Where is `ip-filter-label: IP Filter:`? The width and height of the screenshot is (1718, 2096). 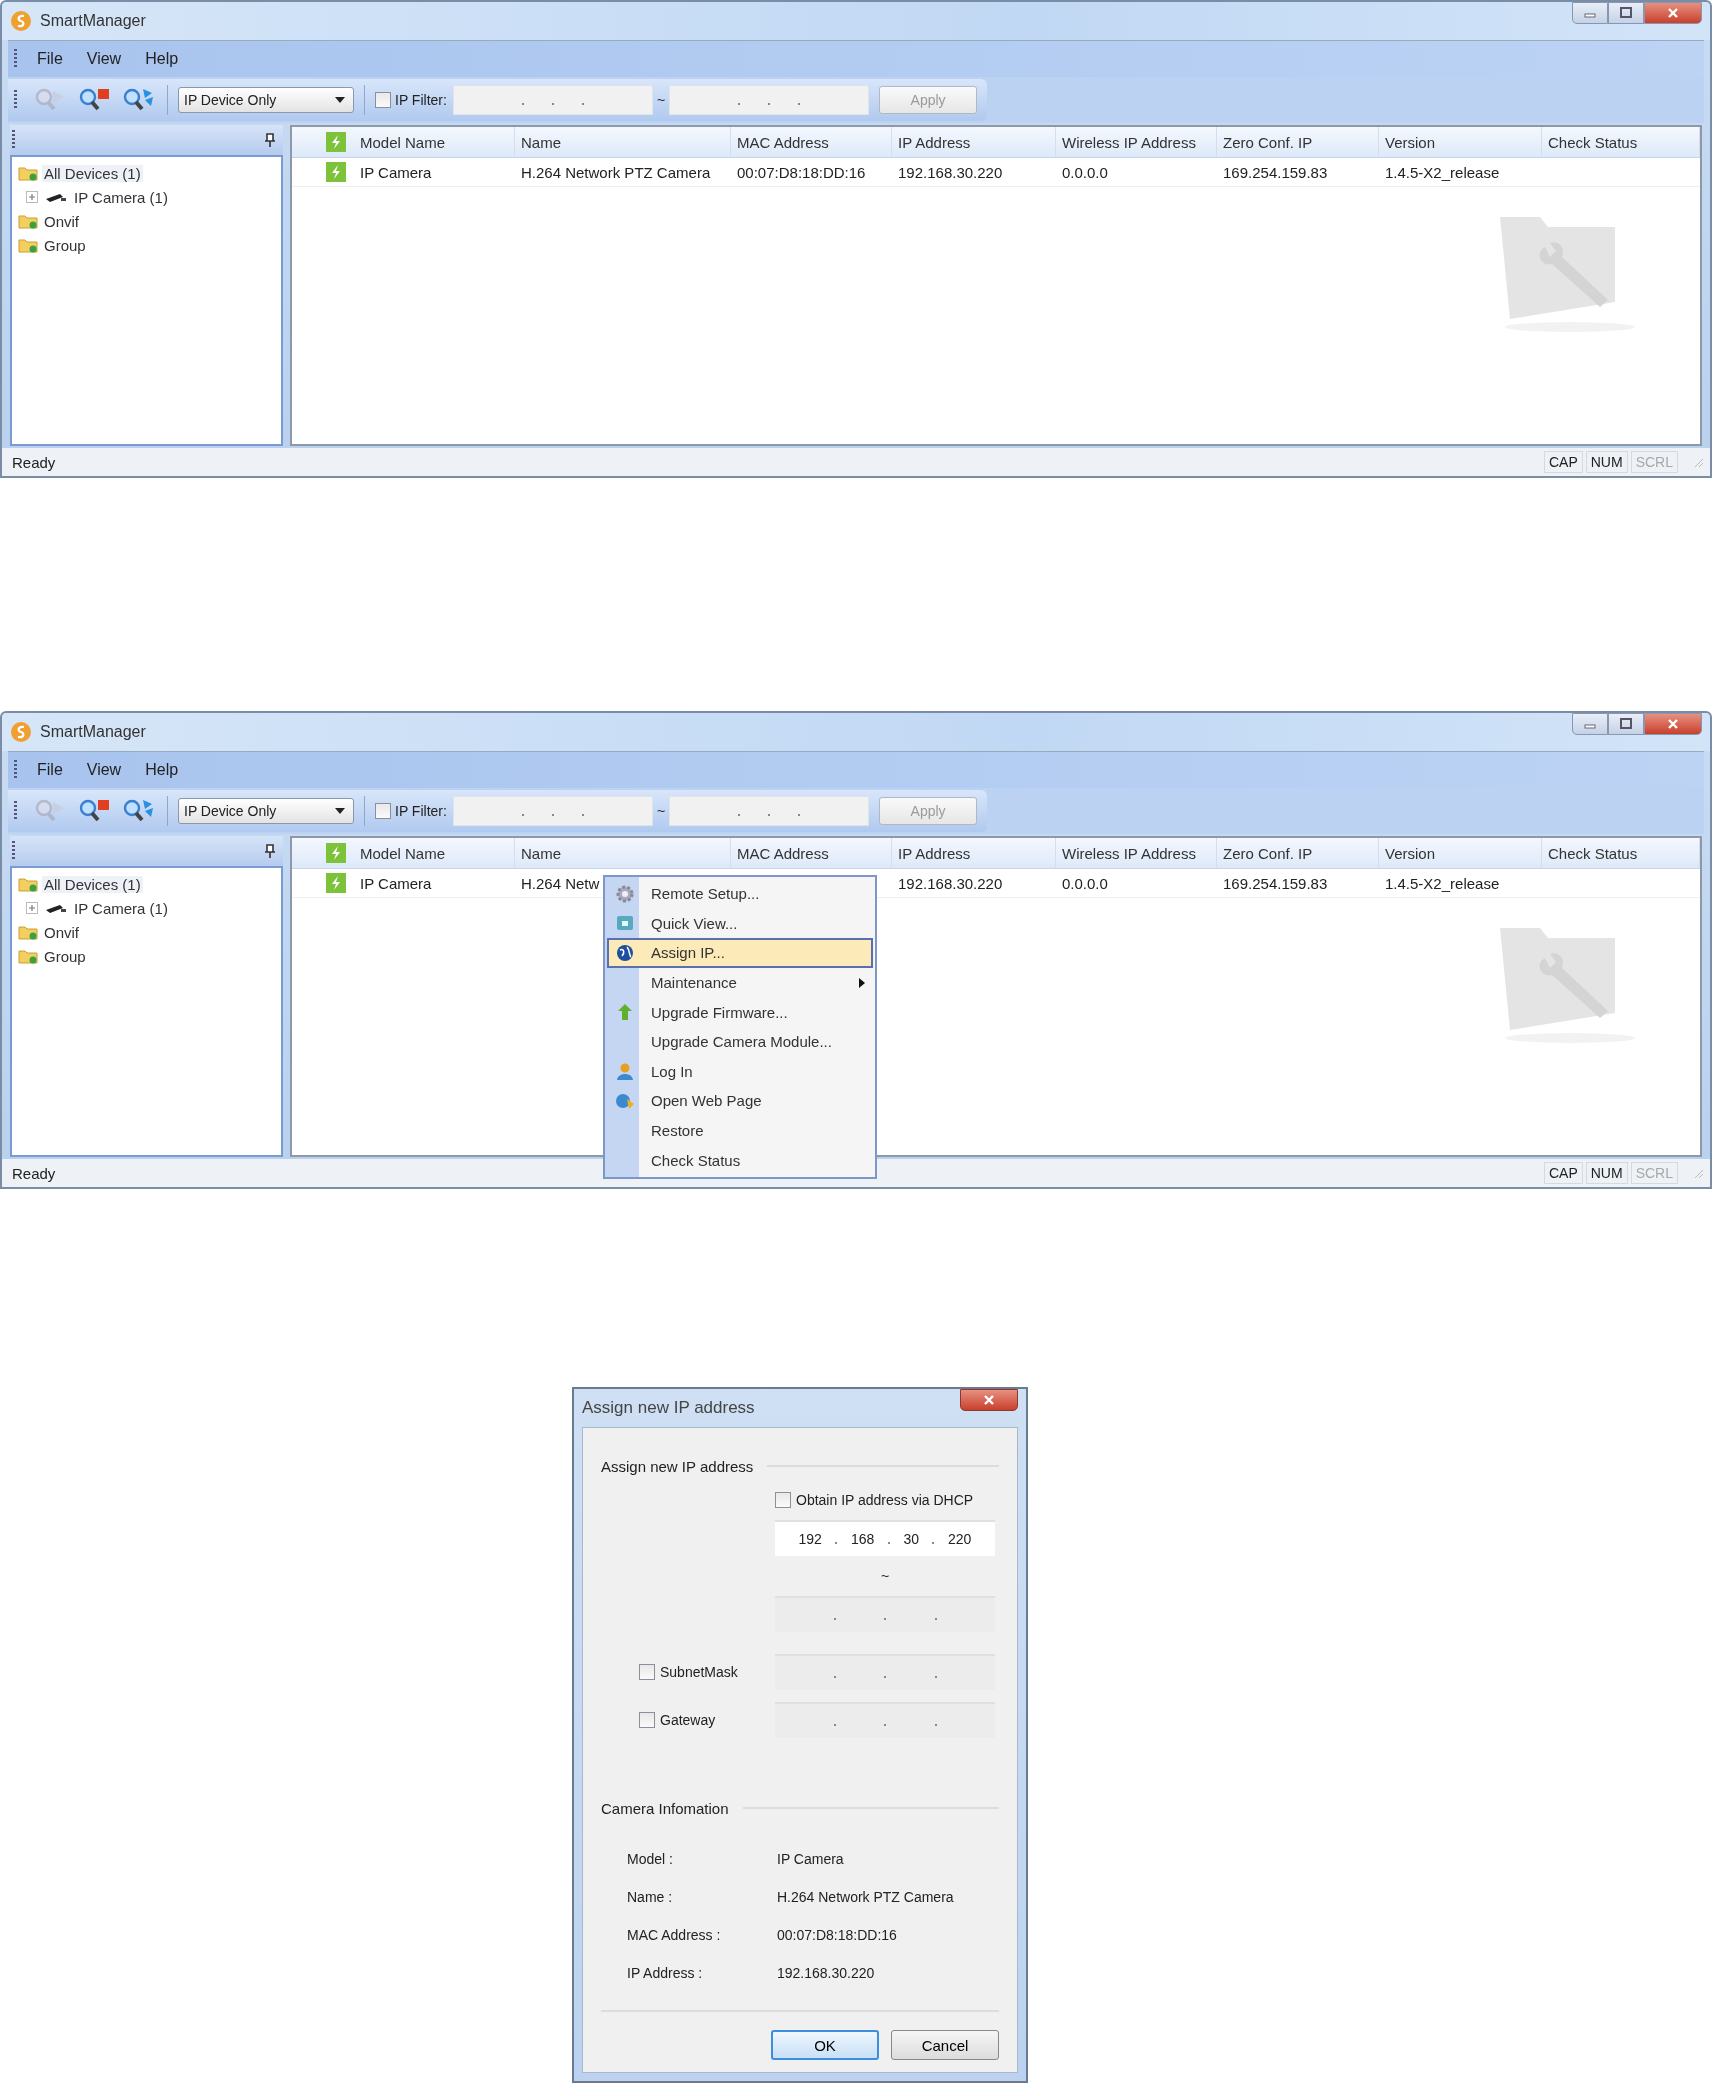
ip-filter-label: IP Filter: is located at coordinates (421, 100).